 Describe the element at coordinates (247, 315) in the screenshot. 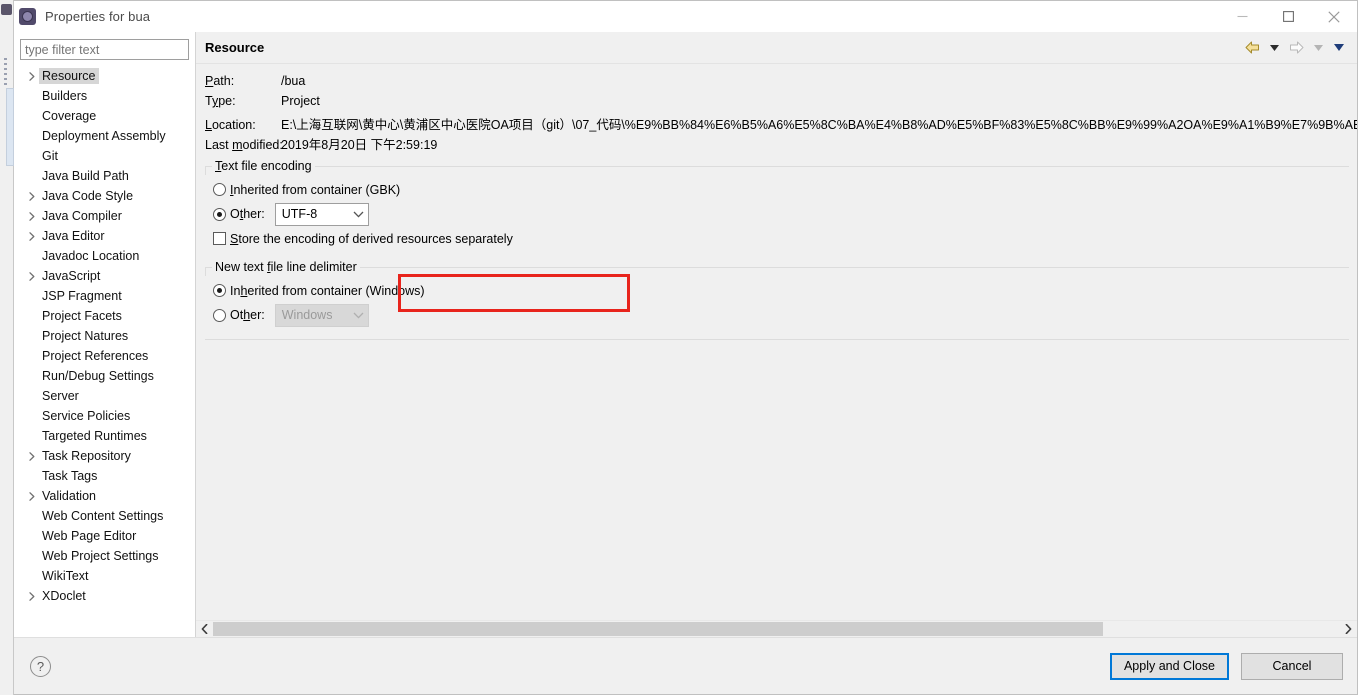

I see `delimiter-other-label: Other:` at that location.